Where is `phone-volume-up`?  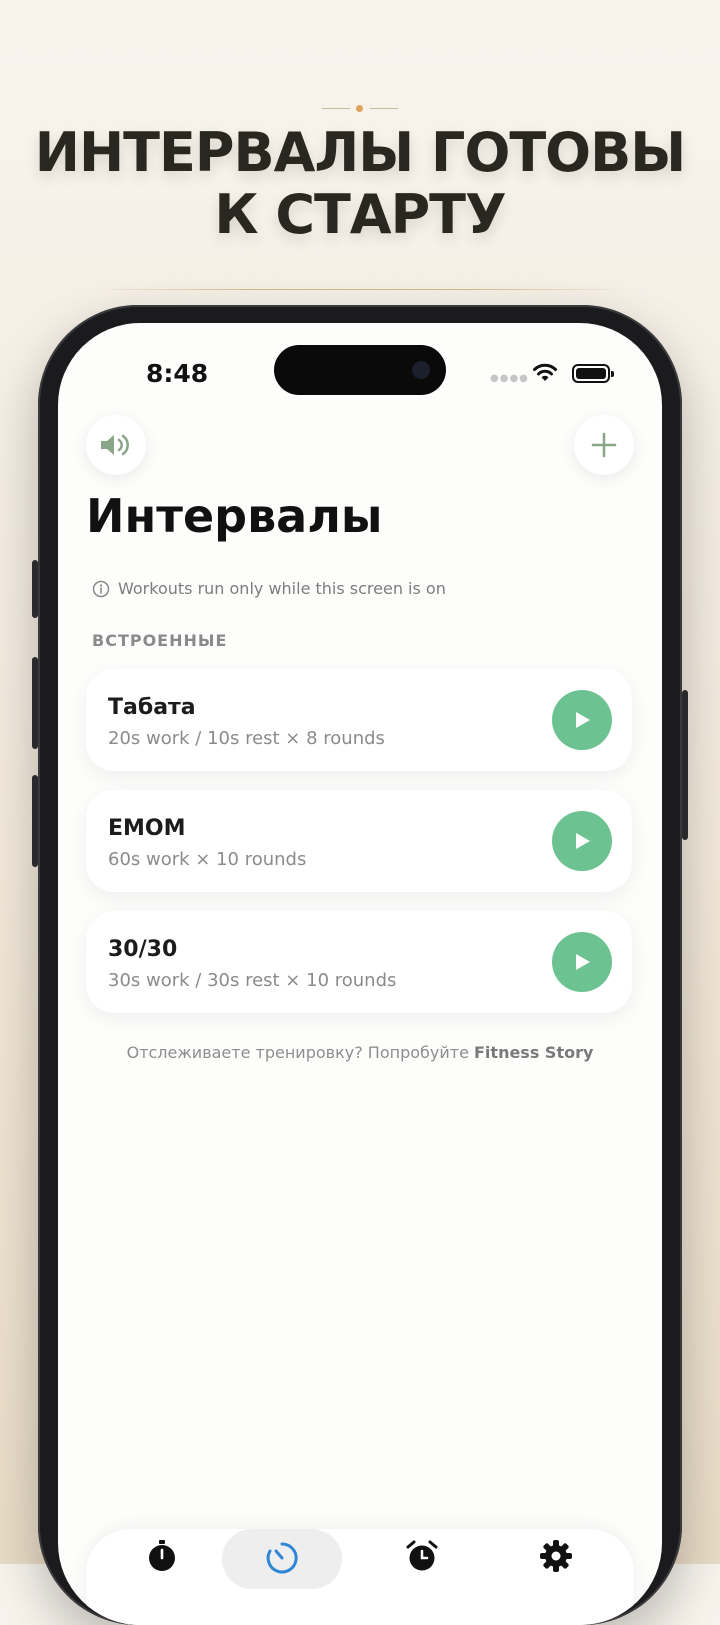 phone-volume-up is located at coordinates (35, 703).